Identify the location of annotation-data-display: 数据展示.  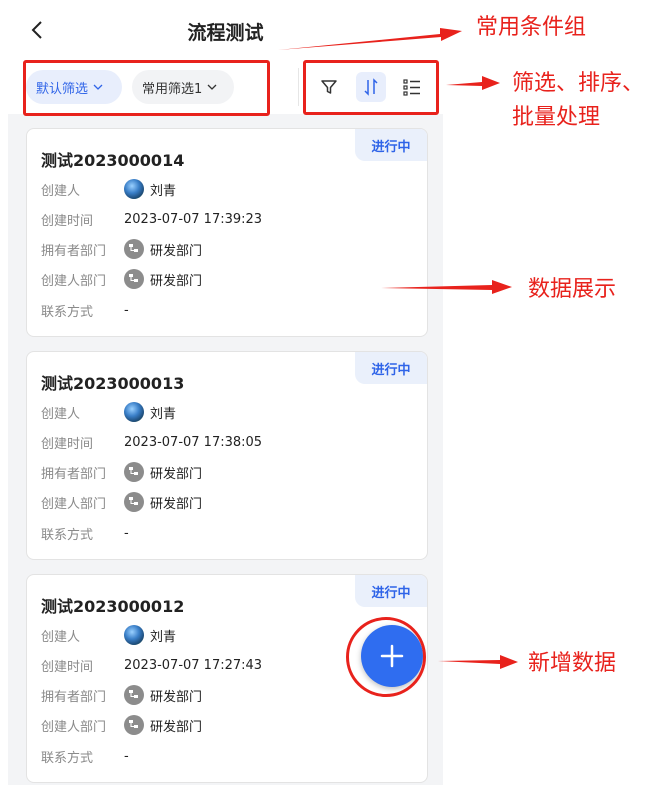
(572, 289).